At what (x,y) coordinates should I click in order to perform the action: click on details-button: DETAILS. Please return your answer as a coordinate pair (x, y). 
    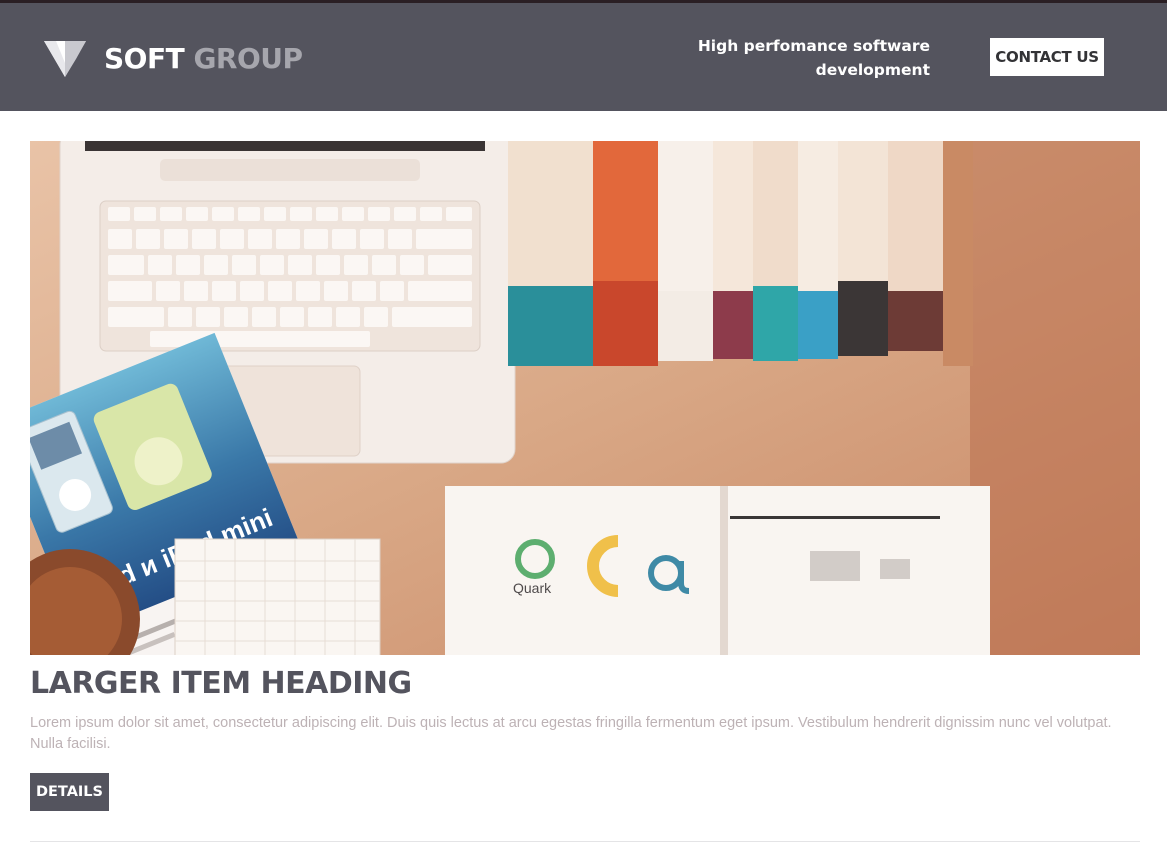
    Looking at the image, I should click on (69, 792).